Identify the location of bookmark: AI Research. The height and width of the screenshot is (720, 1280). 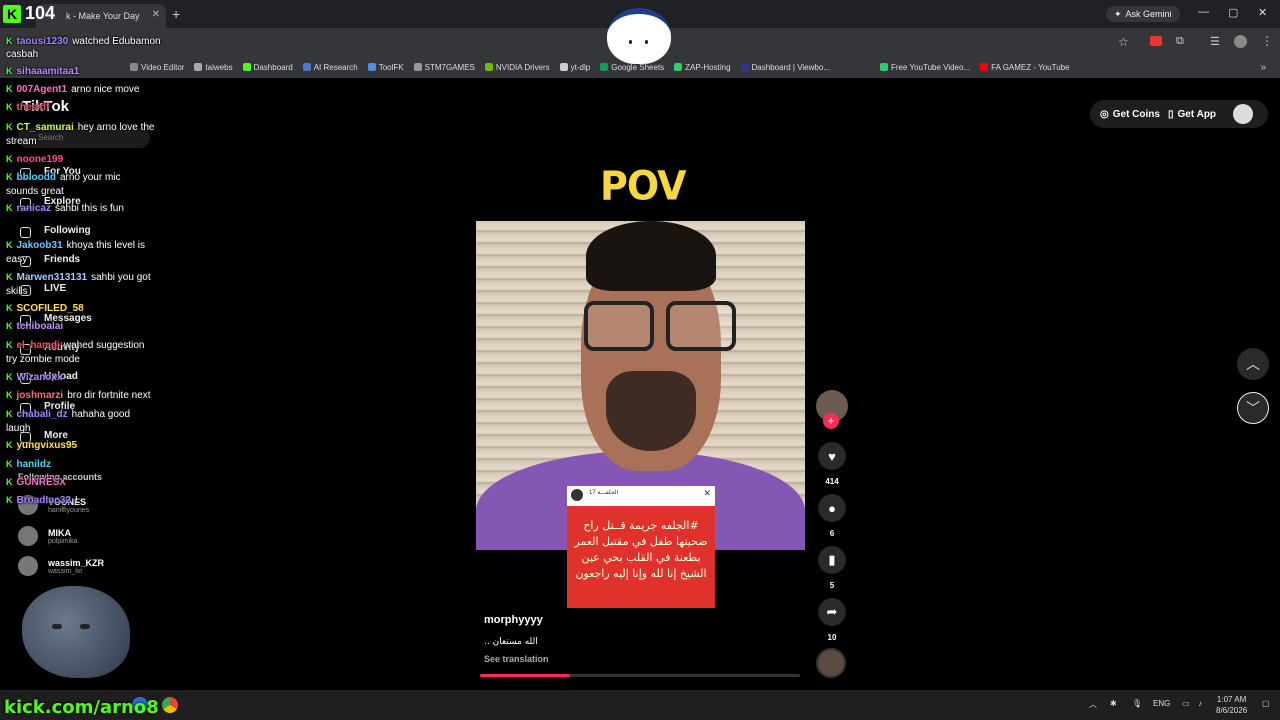
(330, 67).